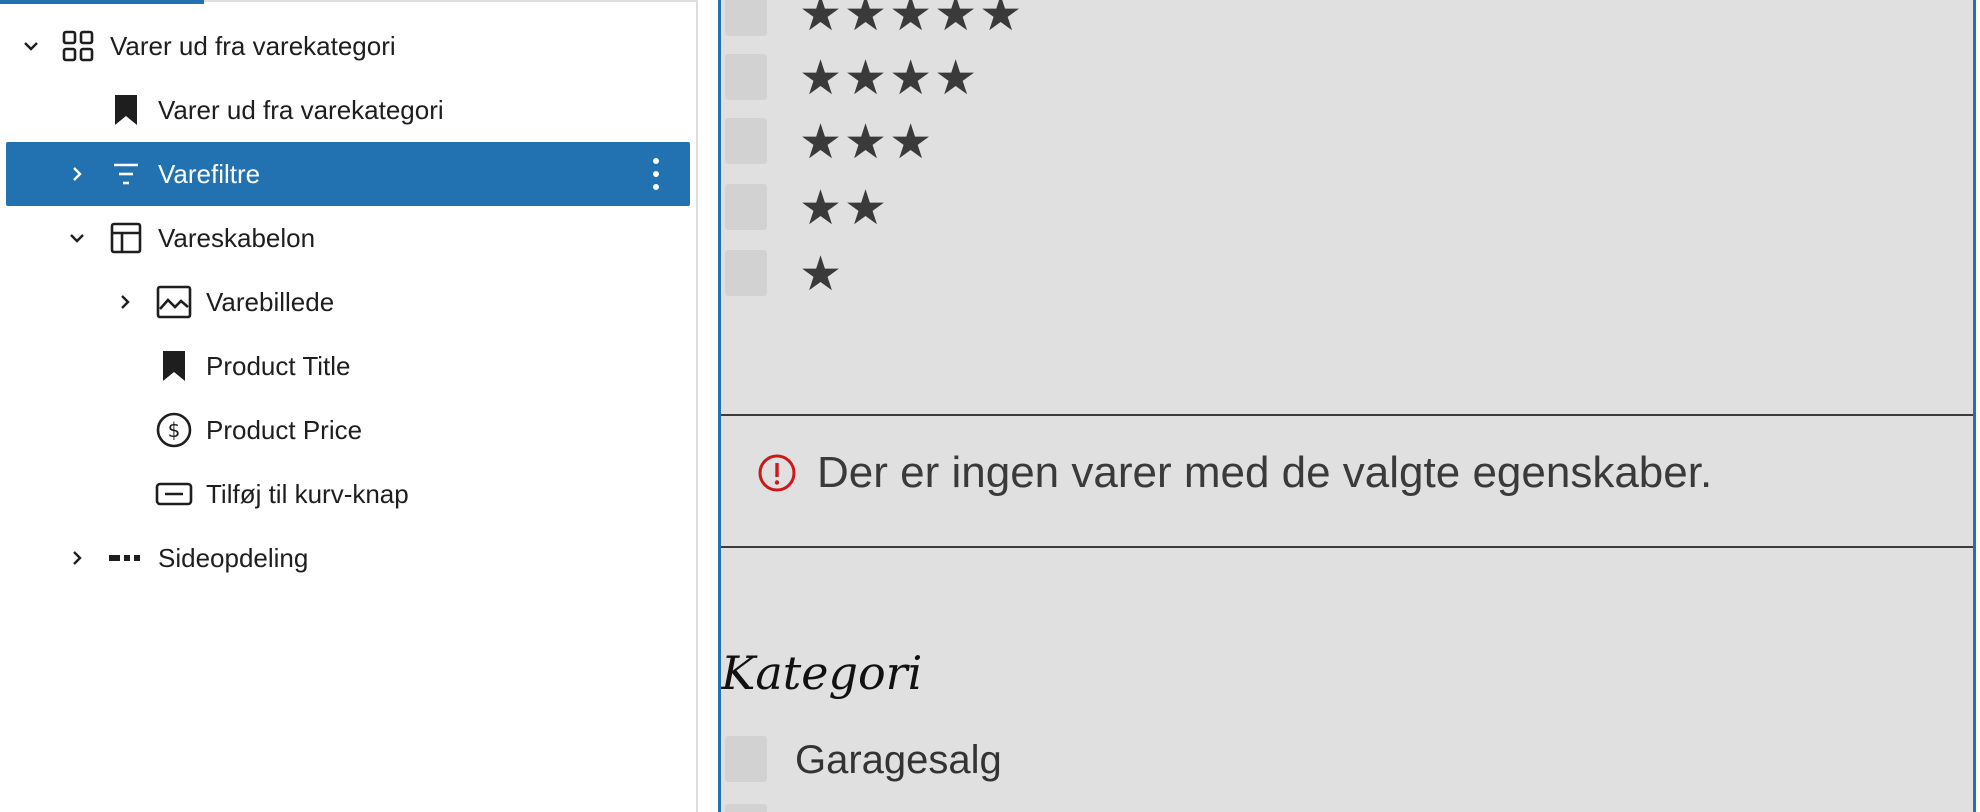  Describe the element at coordinates (656, 174) in the screenshot. I see `more-vertical-icon` at that location.